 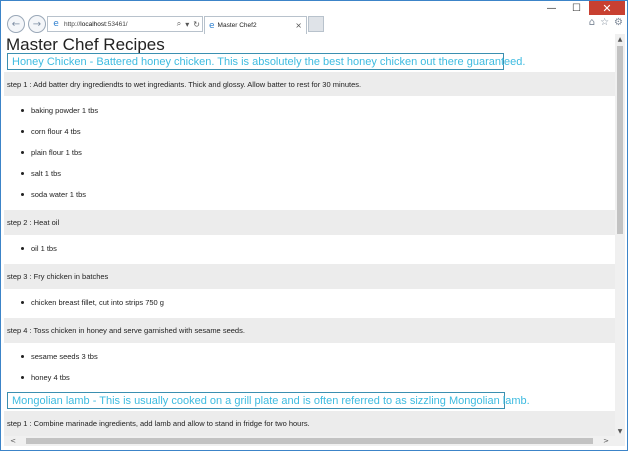 What do you see at coordinates (309, 222) in the screenshot?
I see `recipe-step: step 2 : Heat oil` at bounding box center [309, 222].